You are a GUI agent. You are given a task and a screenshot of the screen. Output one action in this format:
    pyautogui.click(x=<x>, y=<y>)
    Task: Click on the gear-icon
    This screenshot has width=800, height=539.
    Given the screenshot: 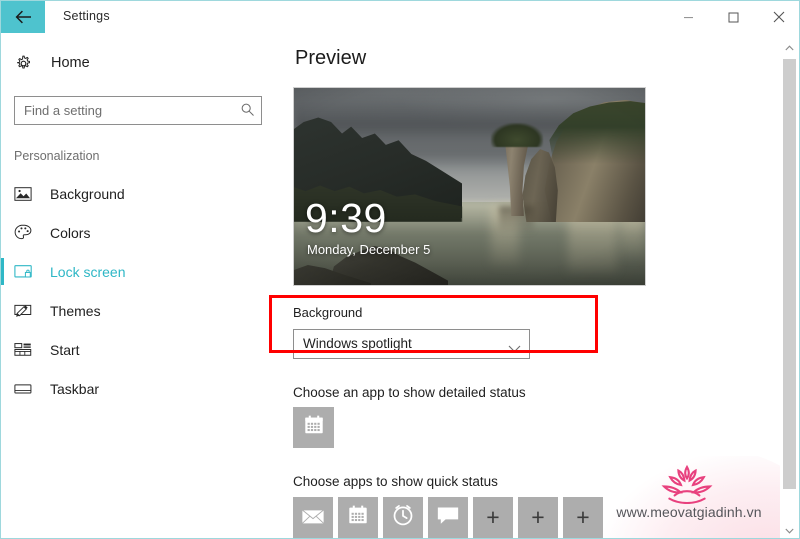 What is the action you would take?
    pyautogui.click(x=28, y=63)
    